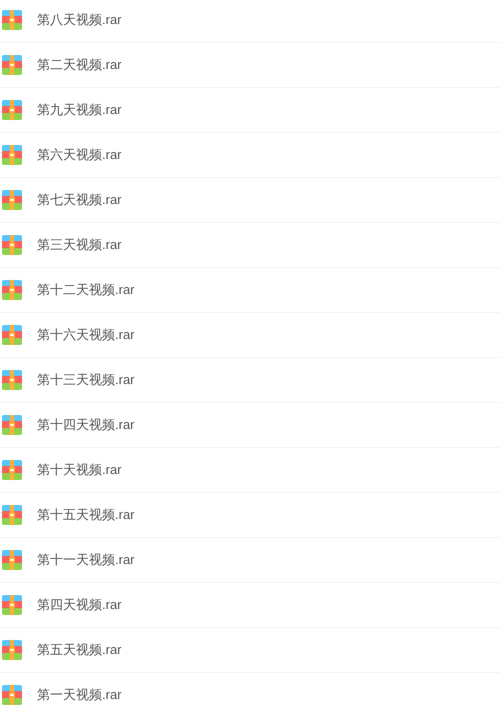 This screenshot has height=712, width=500. I want to click on file-name: 第十四天视频.rar, so click(85, 425).